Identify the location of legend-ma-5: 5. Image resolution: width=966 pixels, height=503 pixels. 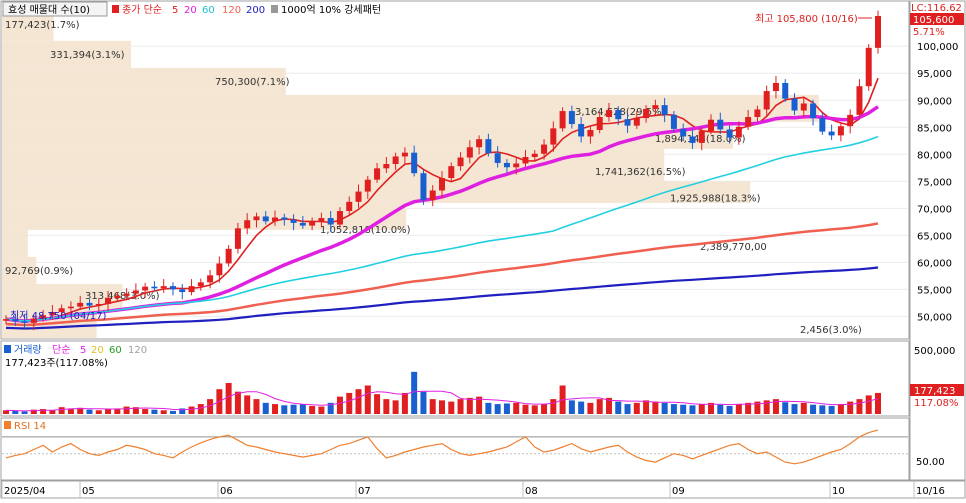
(175, 10).